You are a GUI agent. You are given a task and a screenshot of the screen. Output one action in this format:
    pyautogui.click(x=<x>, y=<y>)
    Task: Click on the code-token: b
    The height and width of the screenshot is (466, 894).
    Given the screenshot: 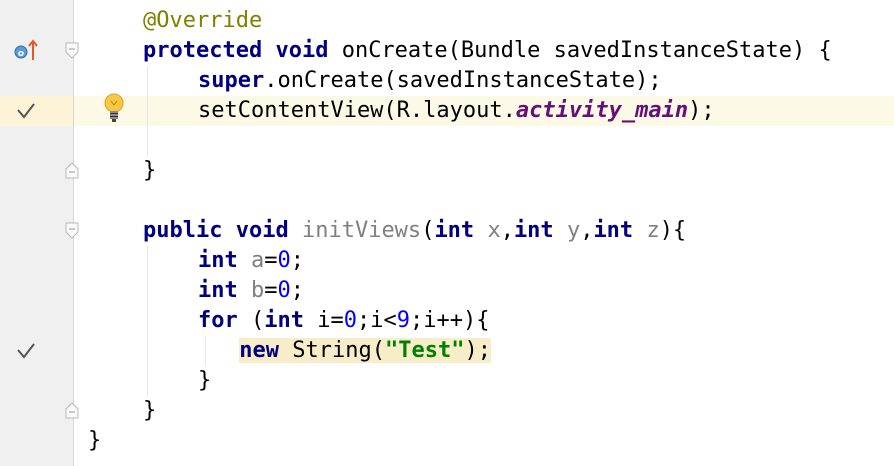 What is the action you would take?
    pyautogui.click(x=258, y=290)
    